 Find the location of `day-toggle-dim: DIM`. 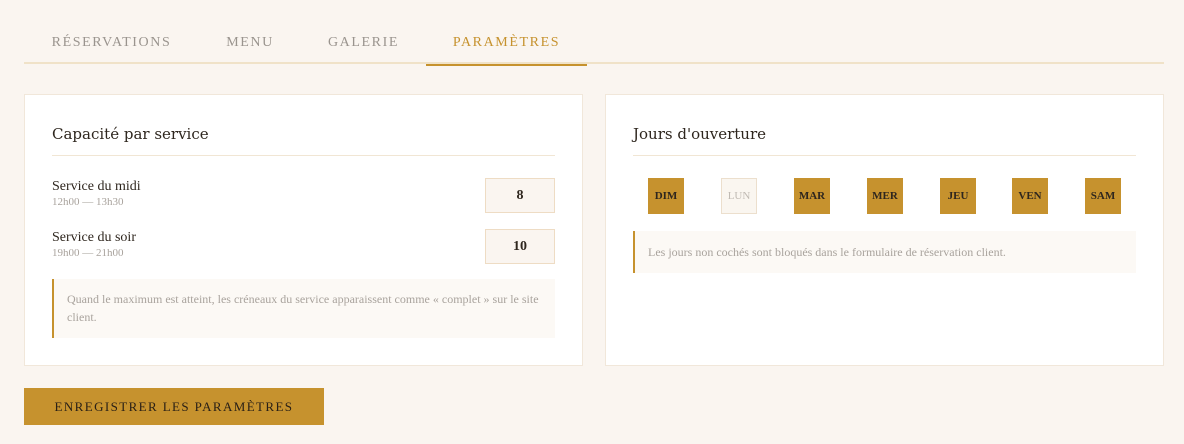

day-toggle-dim: DIM is located at coordinates (666, 196).